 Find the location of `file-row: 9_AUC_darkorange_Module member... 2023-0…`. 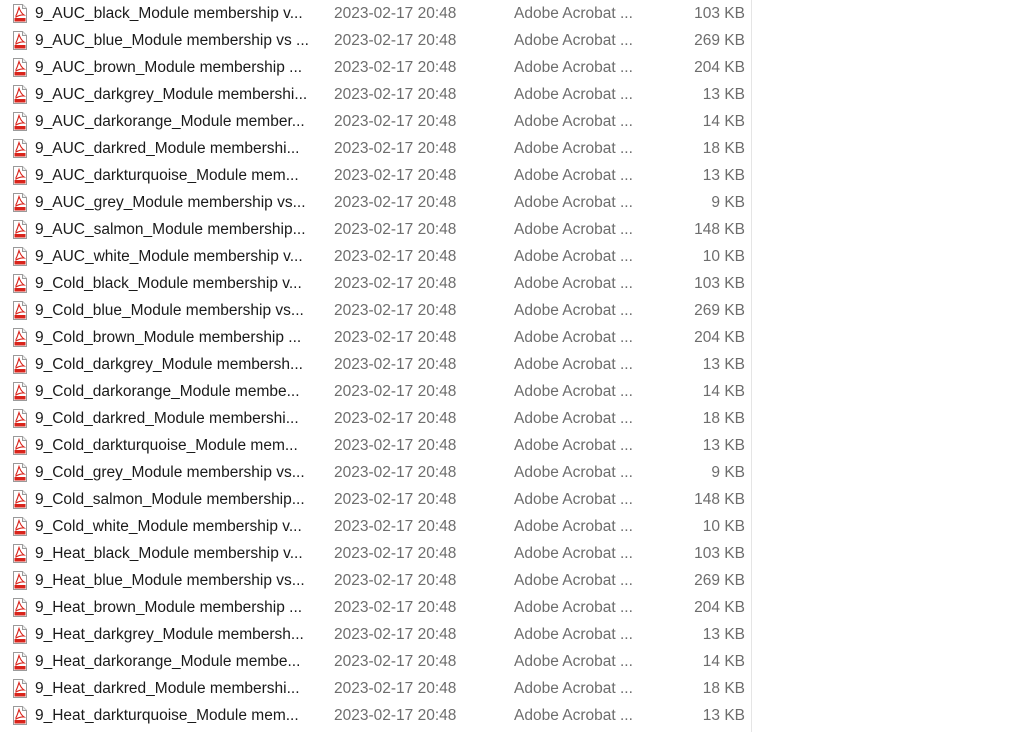

file-row: 9_AUC_darkorange_Module member... 2023-0… is located at coordinates (375, 121).